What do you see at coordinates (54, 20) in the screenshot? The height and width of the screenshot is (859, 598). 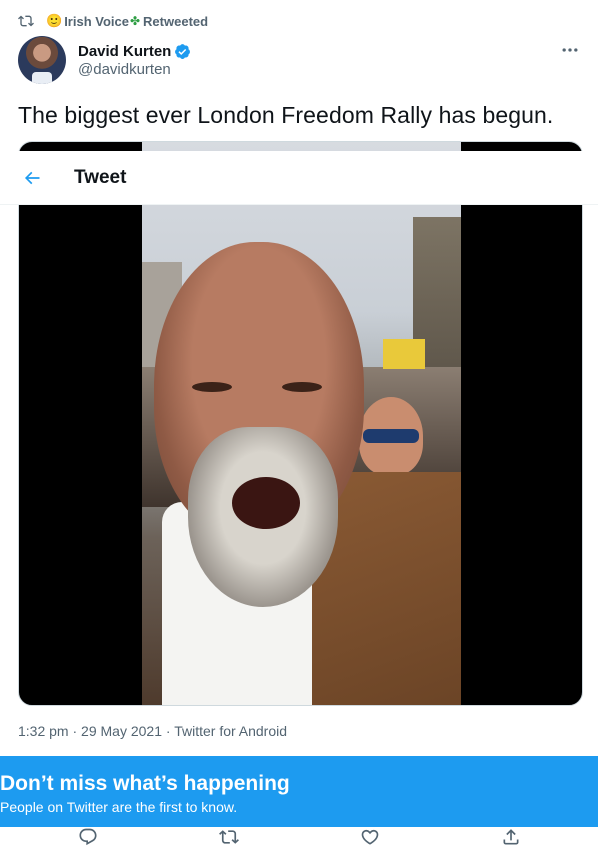 I see `smiley-emoji-icon: 🙂` at bounding box center [54, 20].